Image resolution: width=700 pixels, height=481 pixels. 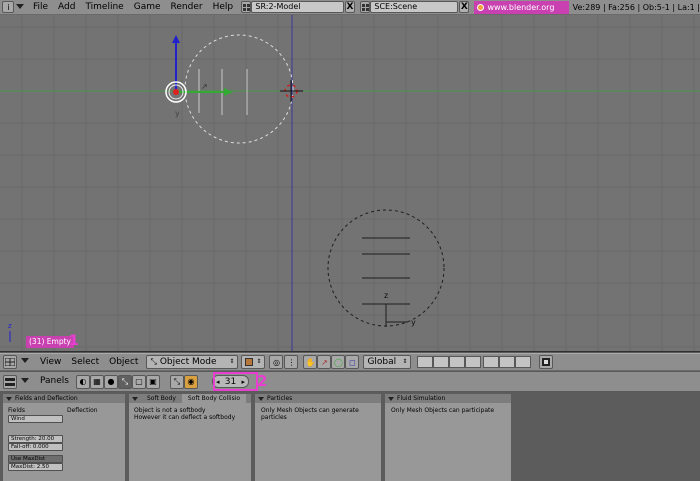 I want to click on pivot-icon: ◎, so click(x=276, y=362).